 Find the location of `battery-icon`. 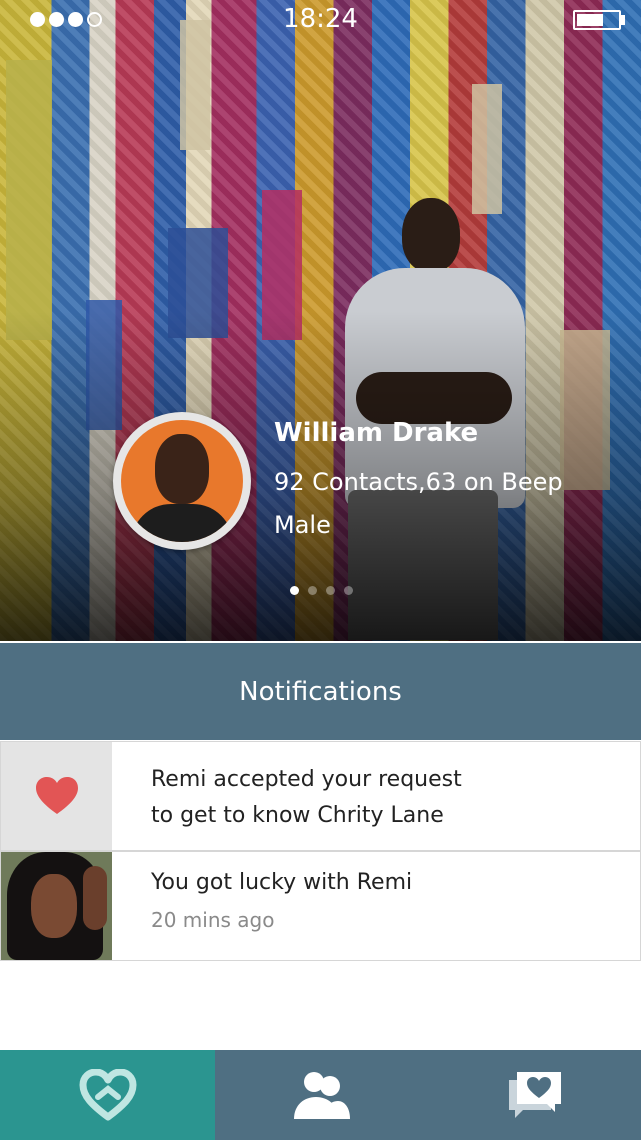

battery-icon is located at coordinates (597, 20).